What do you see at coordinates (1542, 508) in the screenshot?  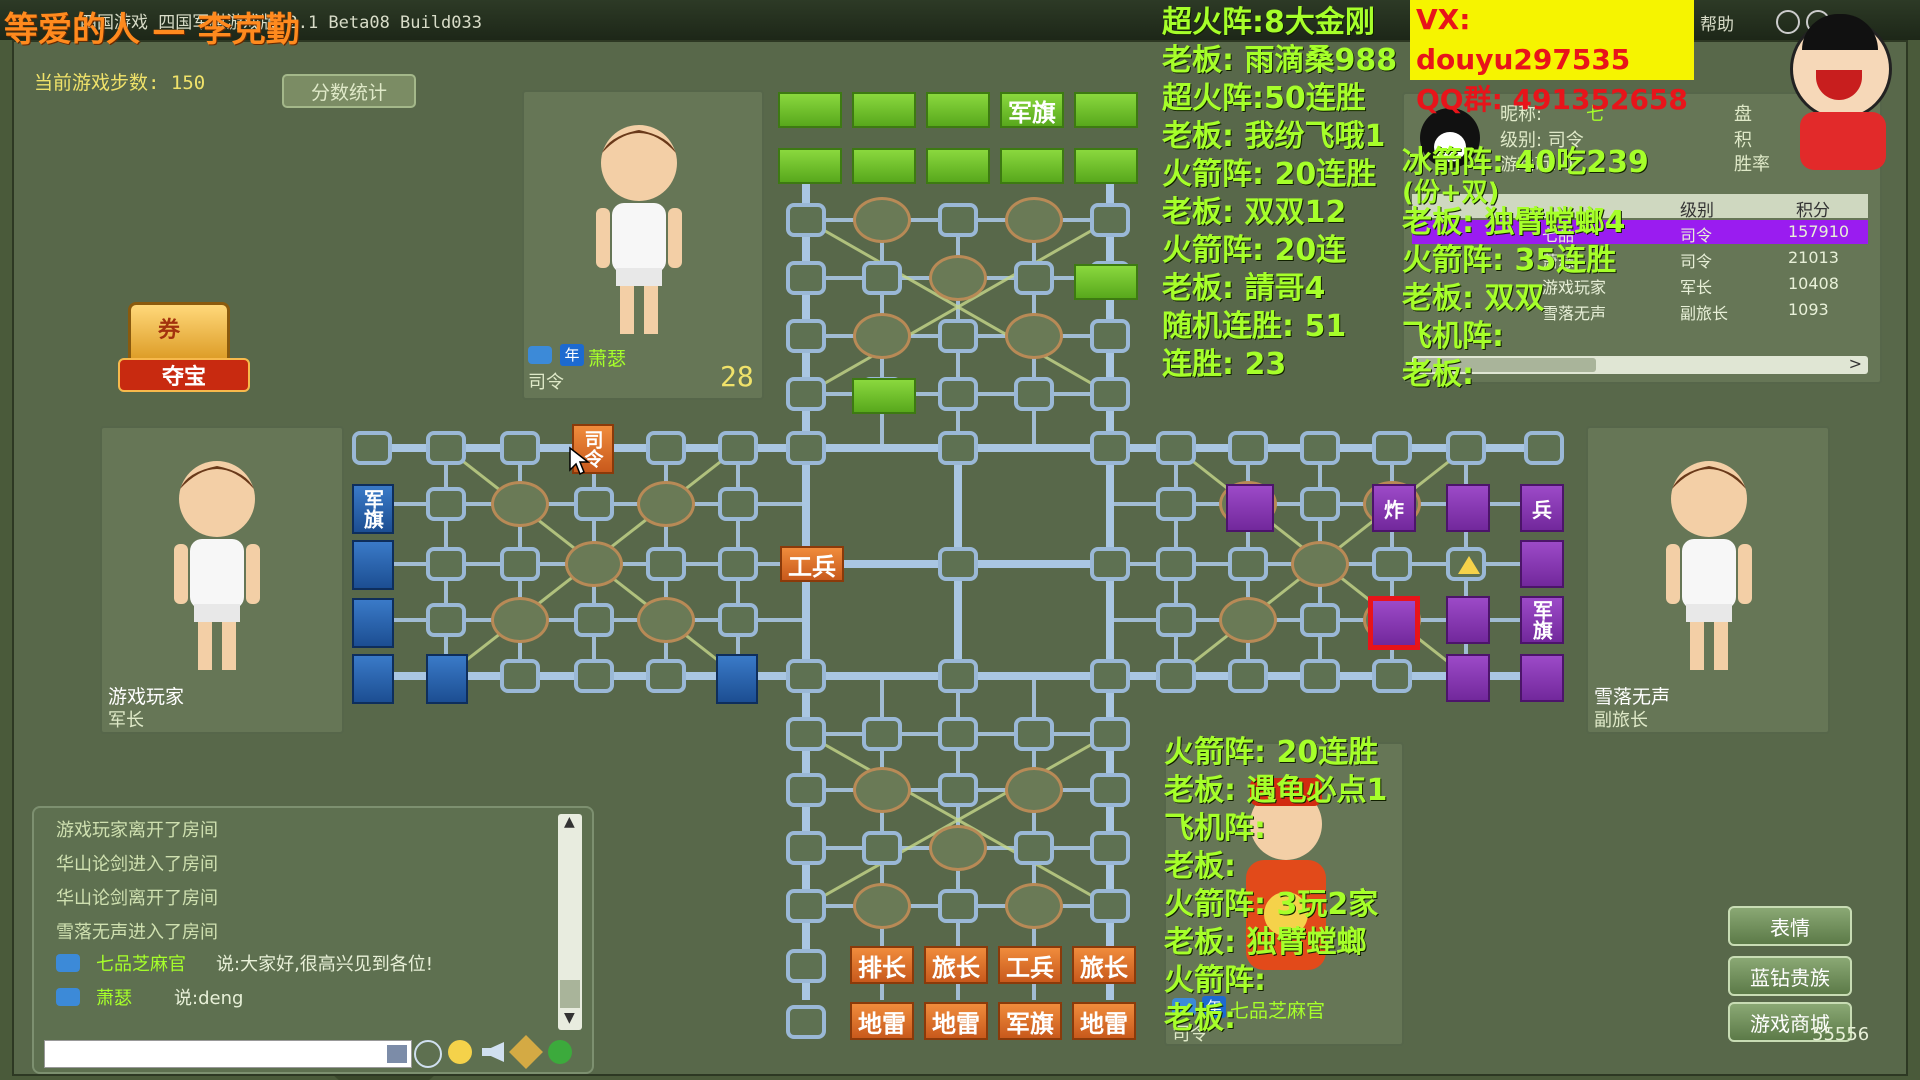 I see `piece-soldier: 兵` at bounding box center [1542, 508].